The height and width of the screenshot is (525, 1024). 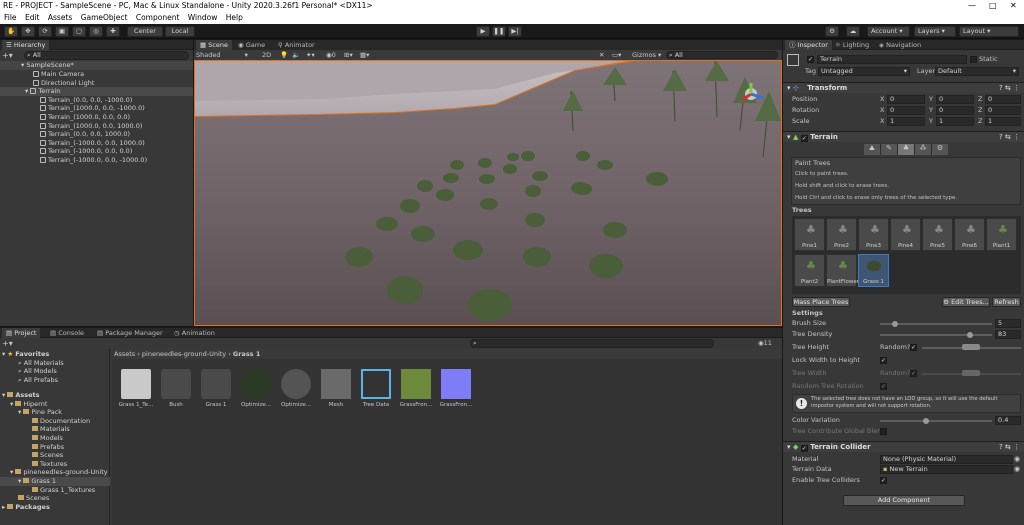 I want to click on hierarchy-child: Terrain_(-1000.0, 0.0, -1000.0), so click(x=93, y=160).